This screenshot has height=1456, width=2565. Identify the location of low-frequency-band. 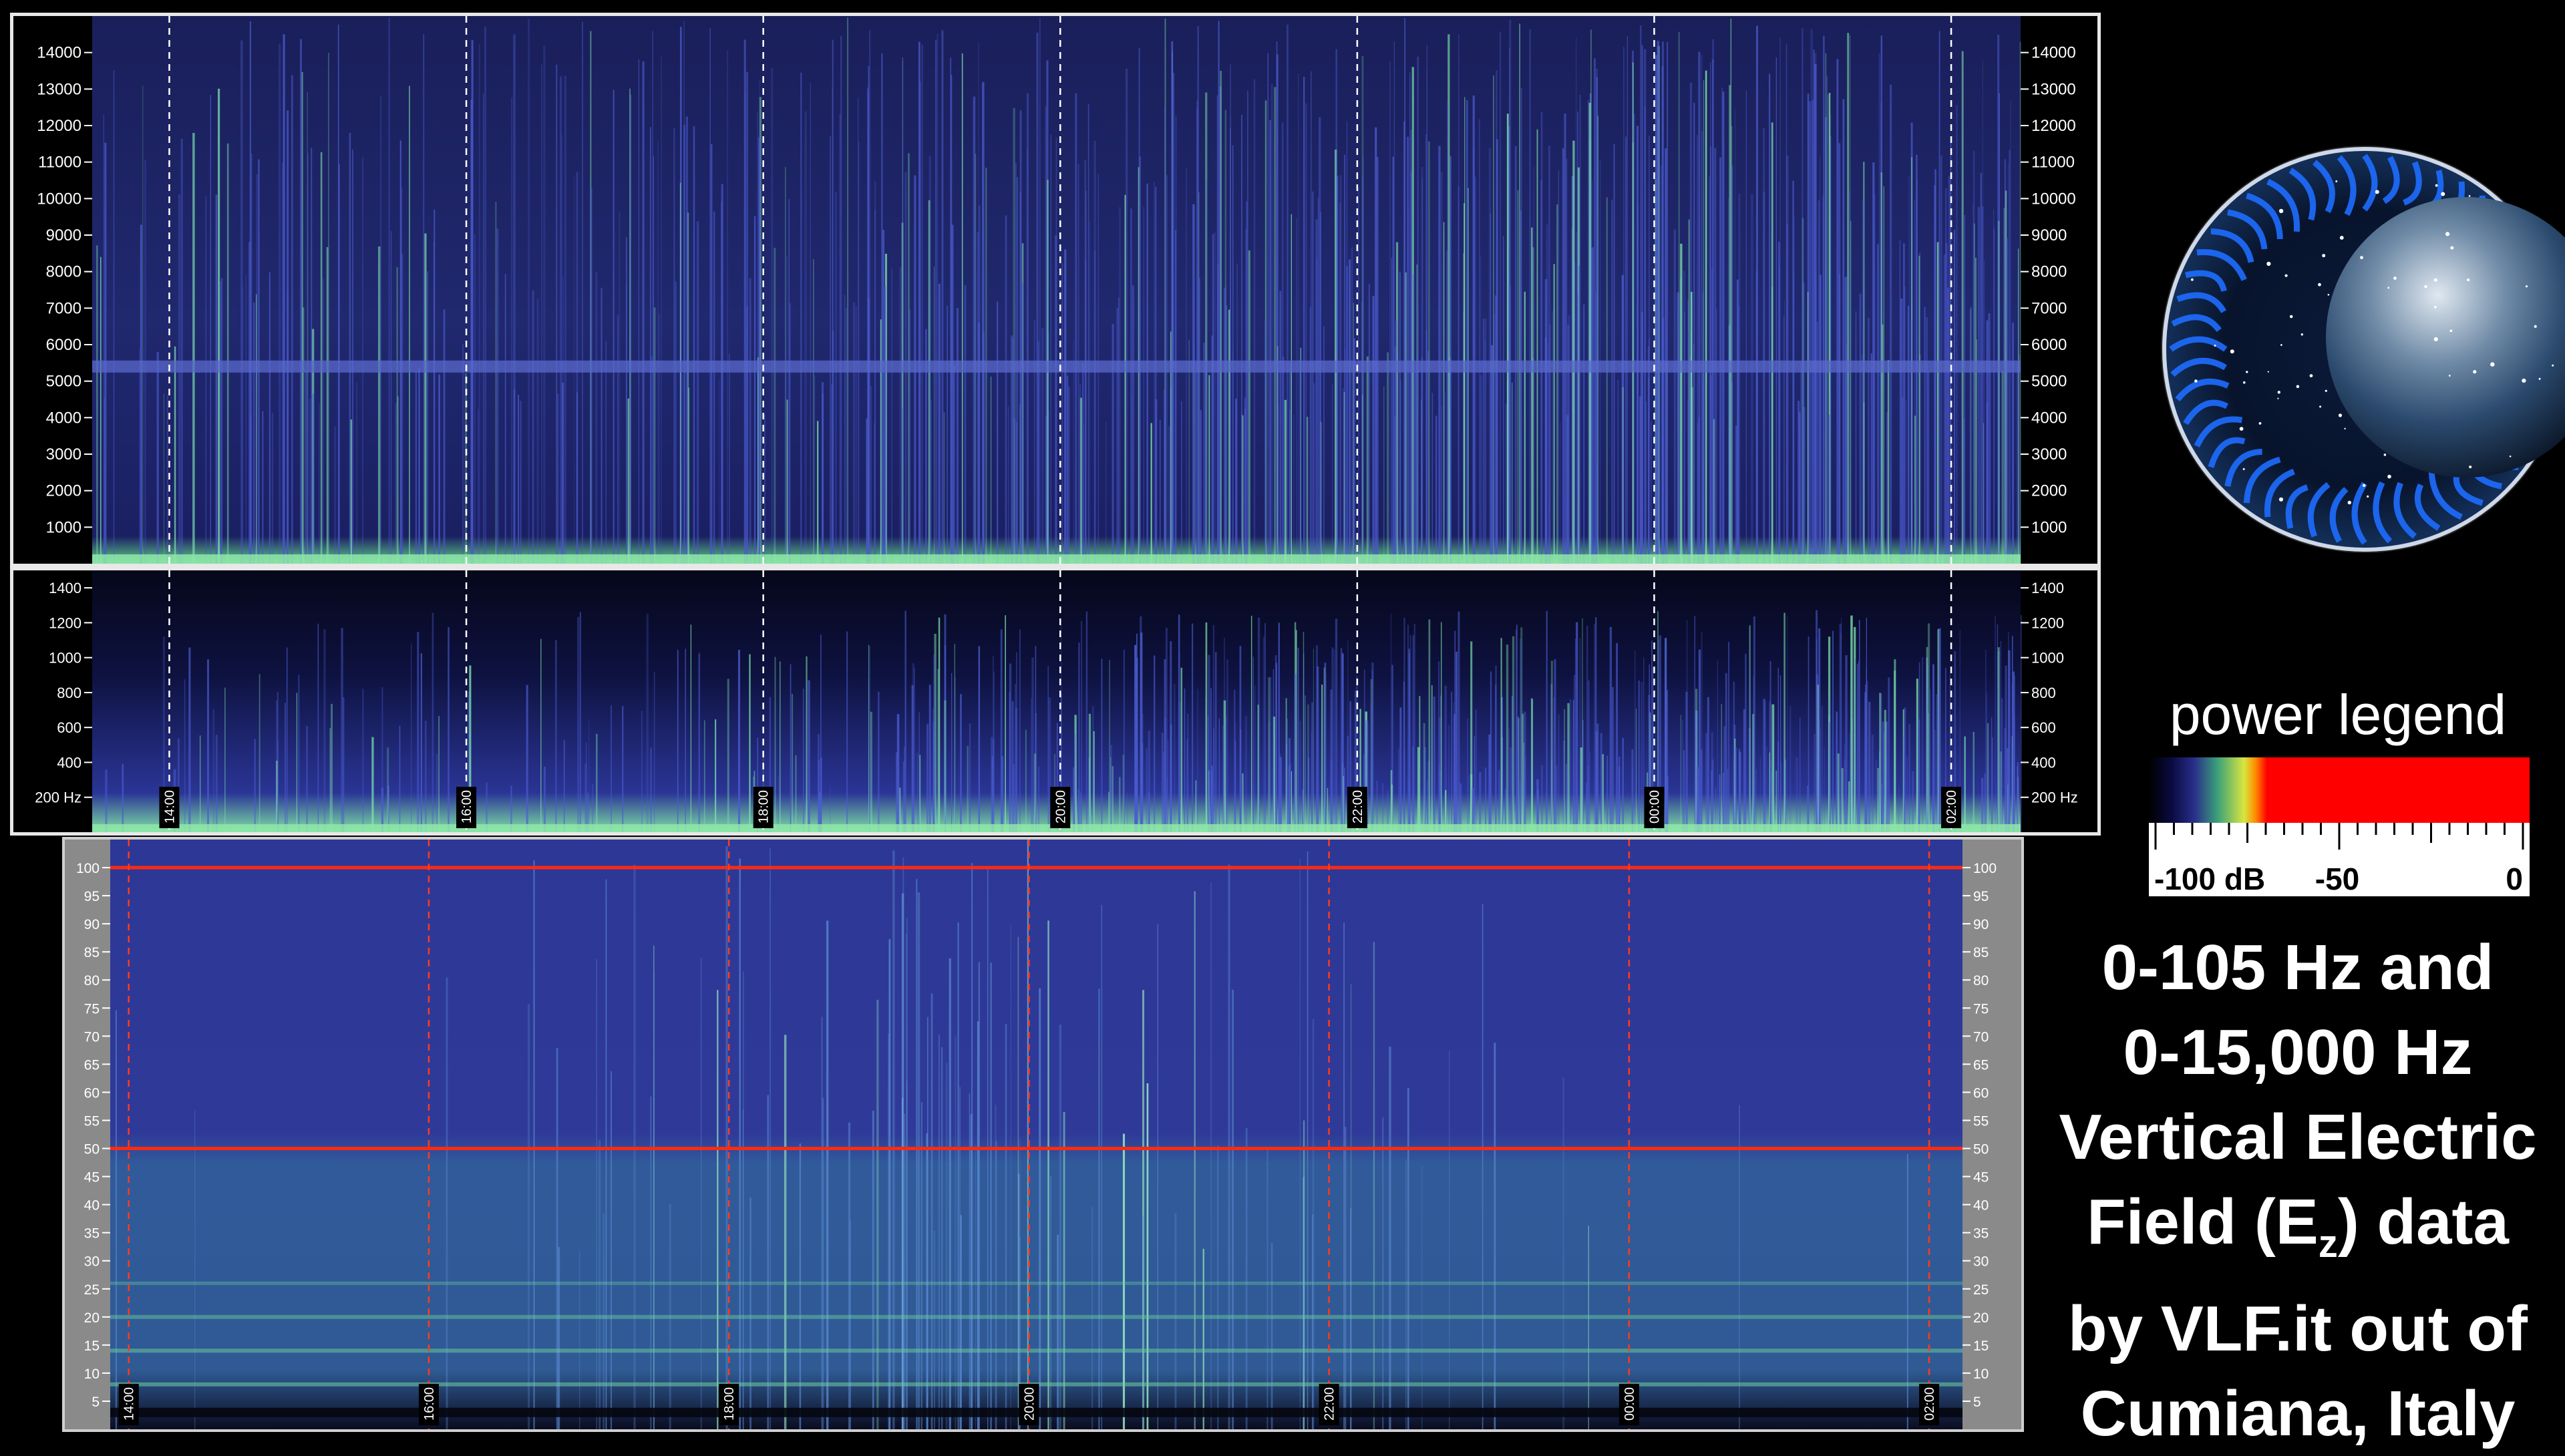
(1056, 559).